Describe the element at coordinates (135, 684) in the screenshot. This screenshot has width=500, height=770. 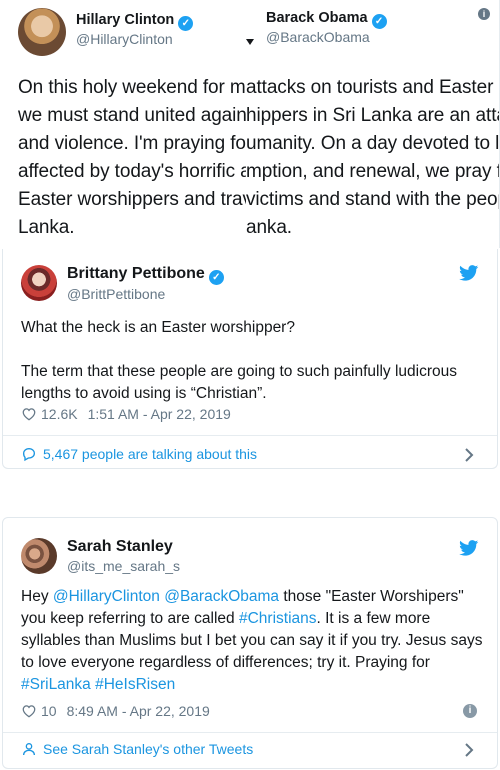
I see `hashtag-link: #HeIsRisen` at that location.